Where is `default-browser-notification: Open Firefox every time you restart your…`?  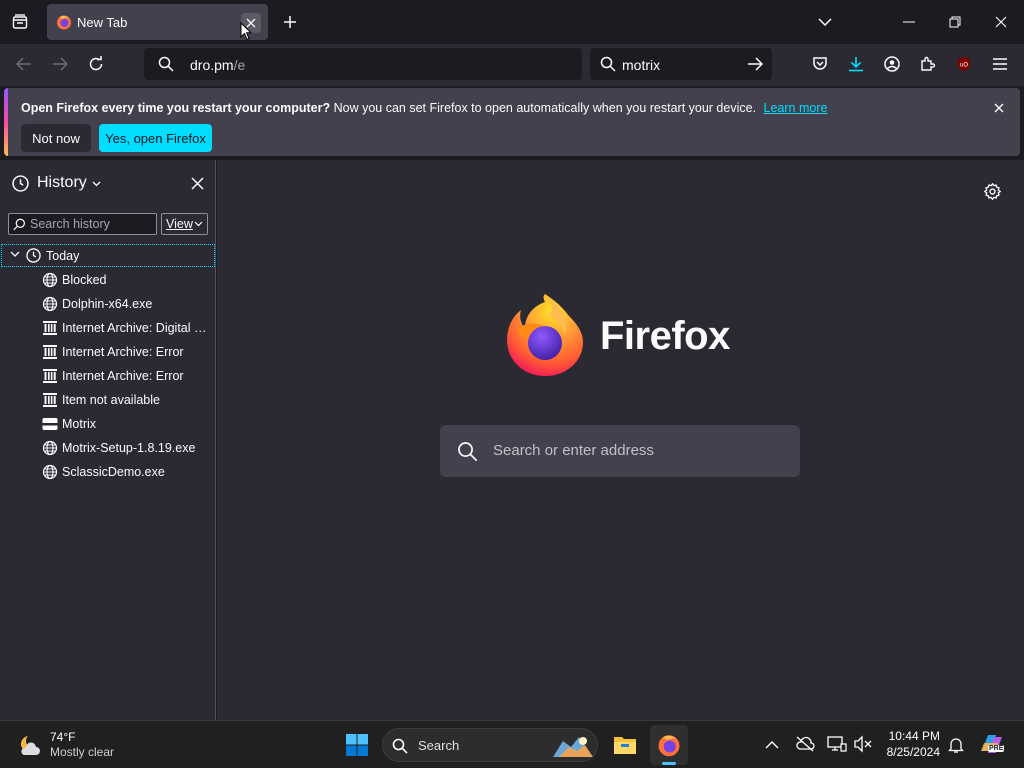 default-browser-notification: Open Firefox every time you restart your… is located at coordinates (512, 122).